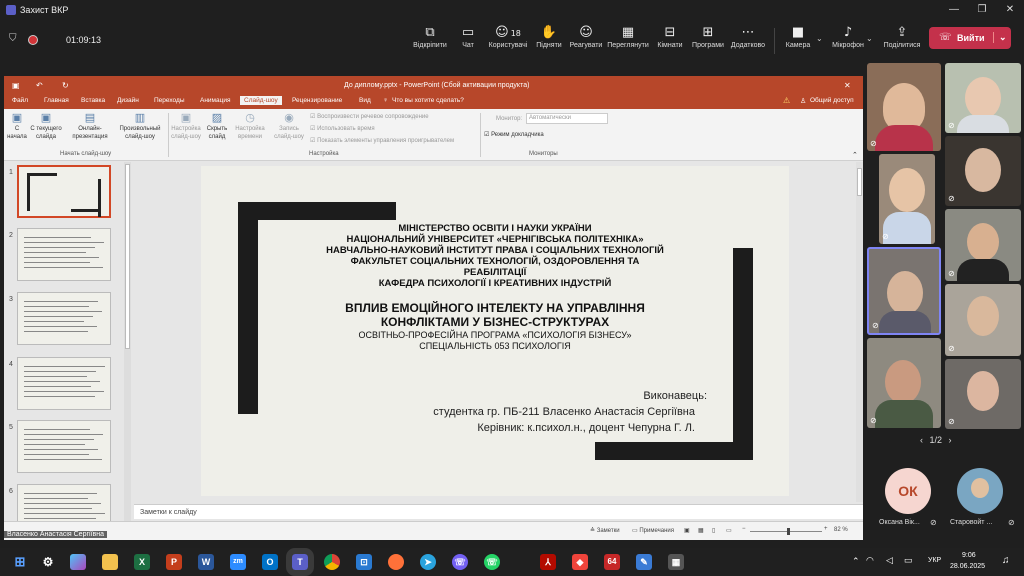  What do you see at coordinates (729, 530) in the screenshot?
I see `slideshow-view-icon: ▭` at bounding box center [729, 530].